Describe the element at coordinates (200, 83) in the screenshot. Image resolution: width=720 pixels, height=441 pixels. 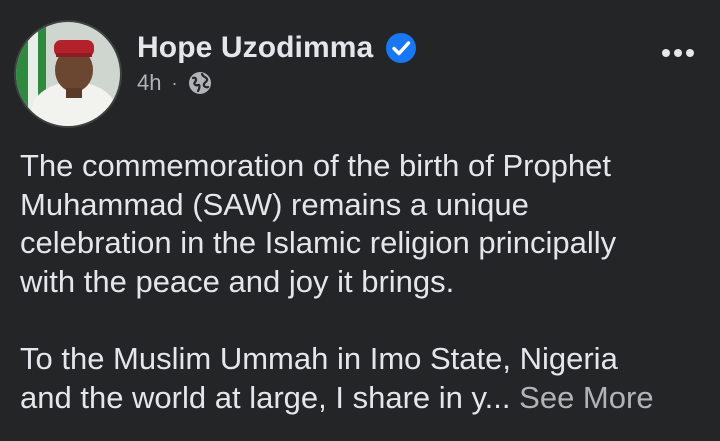
I see `globe-icon` at that location.